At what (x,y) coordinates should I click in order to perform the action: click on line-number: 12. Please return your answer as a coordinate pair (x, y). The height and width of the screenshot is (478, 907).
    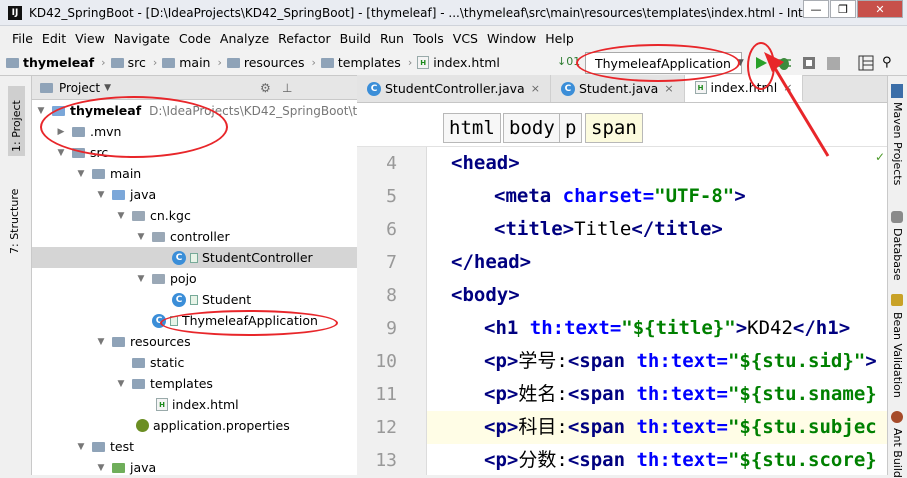
    Looking at the image, I should click on (386, 427).